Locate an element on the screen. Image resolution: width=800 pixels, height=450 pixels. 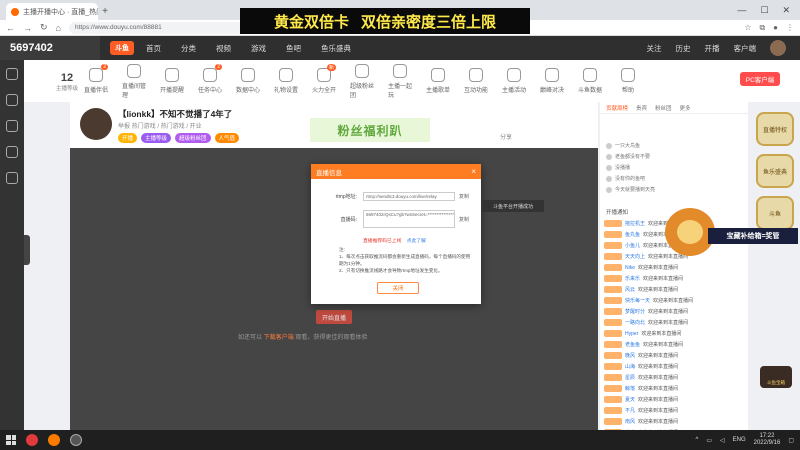
tab-more: 更多 is located at coordinates (685, 108).